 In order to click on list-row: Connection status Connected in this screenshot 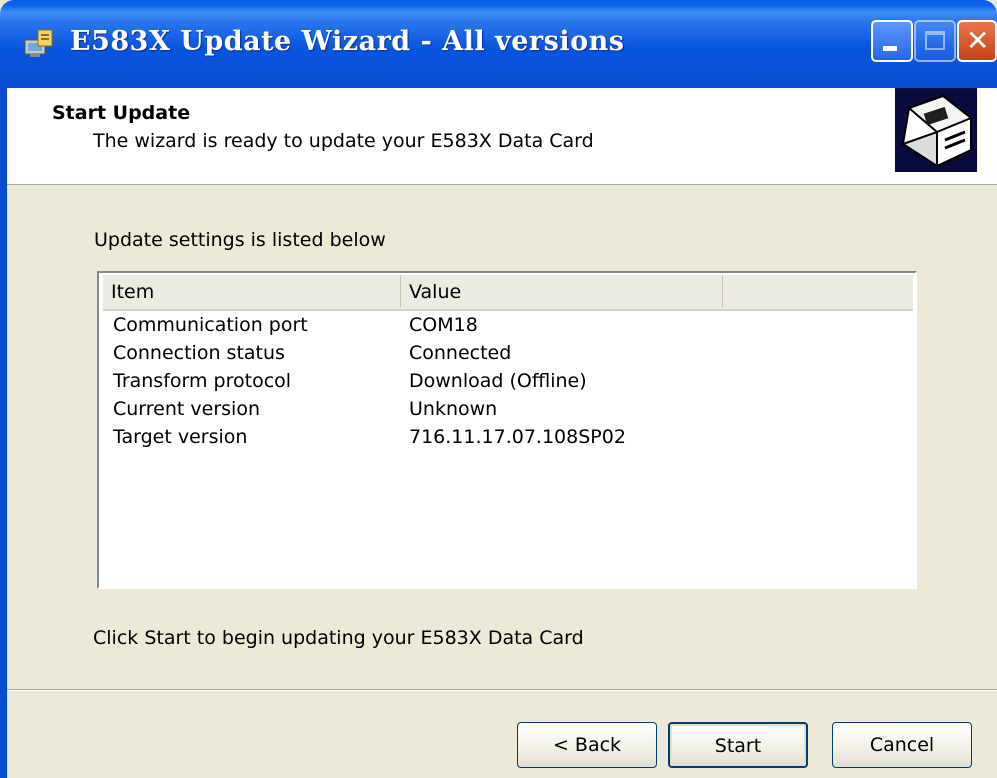, I will do `click(508, 353)`.